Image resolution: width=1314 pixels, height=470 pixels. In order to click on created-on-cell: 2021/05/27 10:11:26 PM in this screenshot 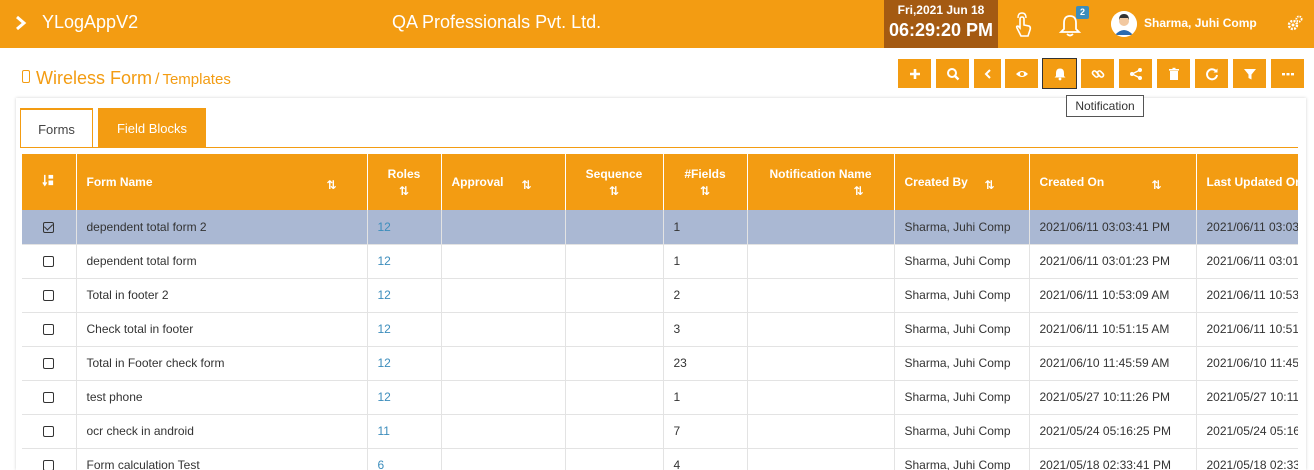, I will do `click(1113, 397)`.